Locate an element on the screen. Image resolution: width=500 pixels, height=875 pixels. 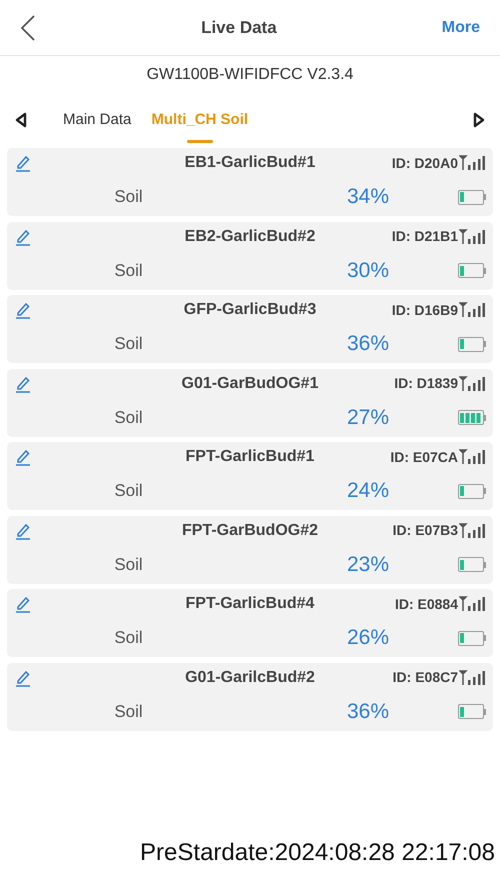
sensor-name: EB2-GarlicBud#2 is located at coordinates (250, 236).